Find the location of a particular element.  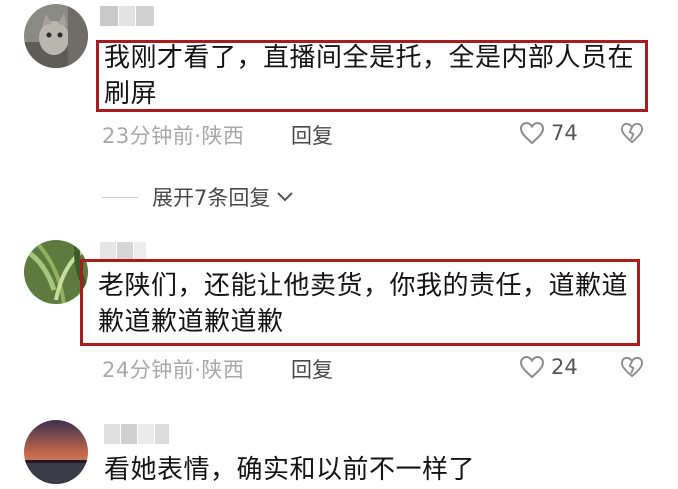

chevron-down-icon is located at coordinates (285, 197).